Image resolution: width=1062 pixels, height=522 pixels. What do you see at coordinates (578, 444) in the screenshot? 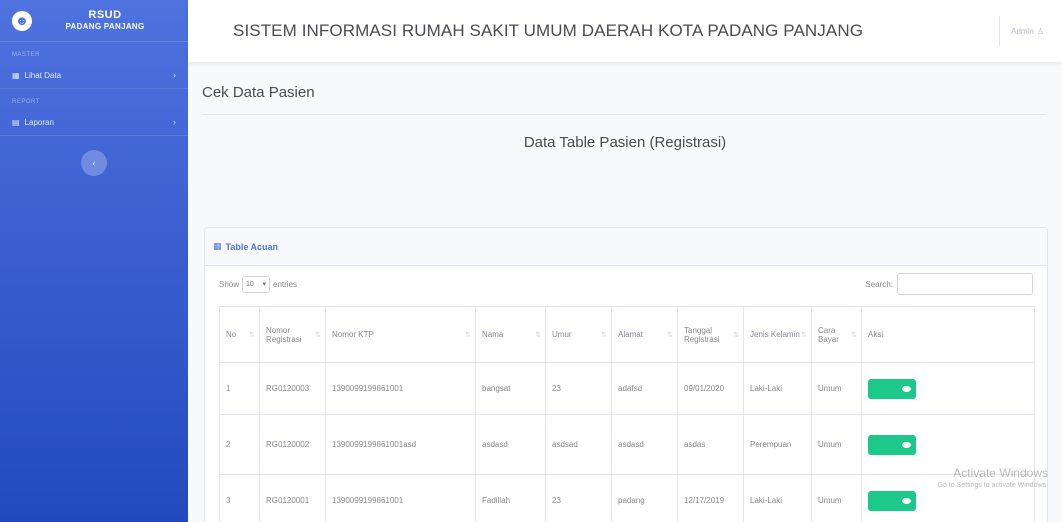
I see `table-cell: asdsad` at bounding box center [578, 444].